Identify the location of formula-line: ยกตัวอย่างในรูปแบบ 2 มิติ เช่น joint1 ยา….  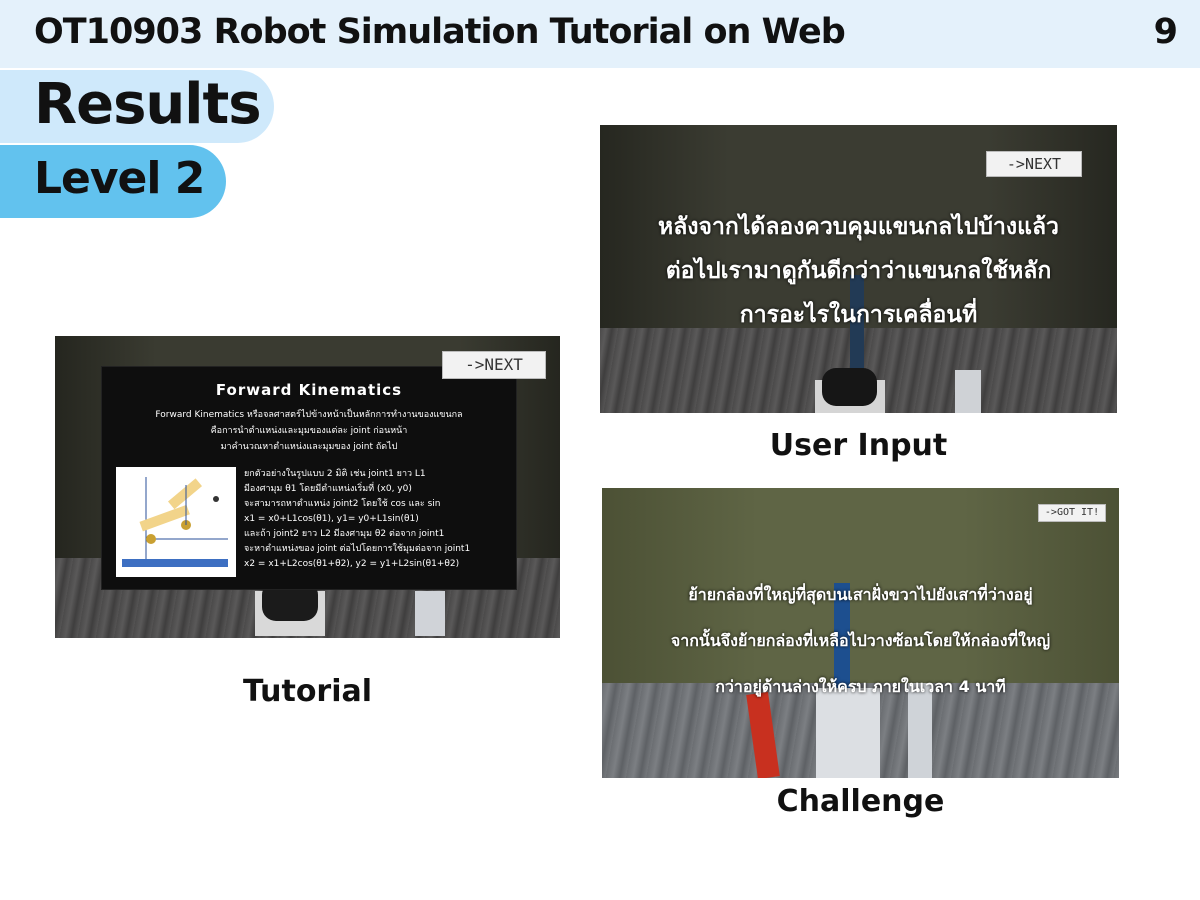
(335, 474).